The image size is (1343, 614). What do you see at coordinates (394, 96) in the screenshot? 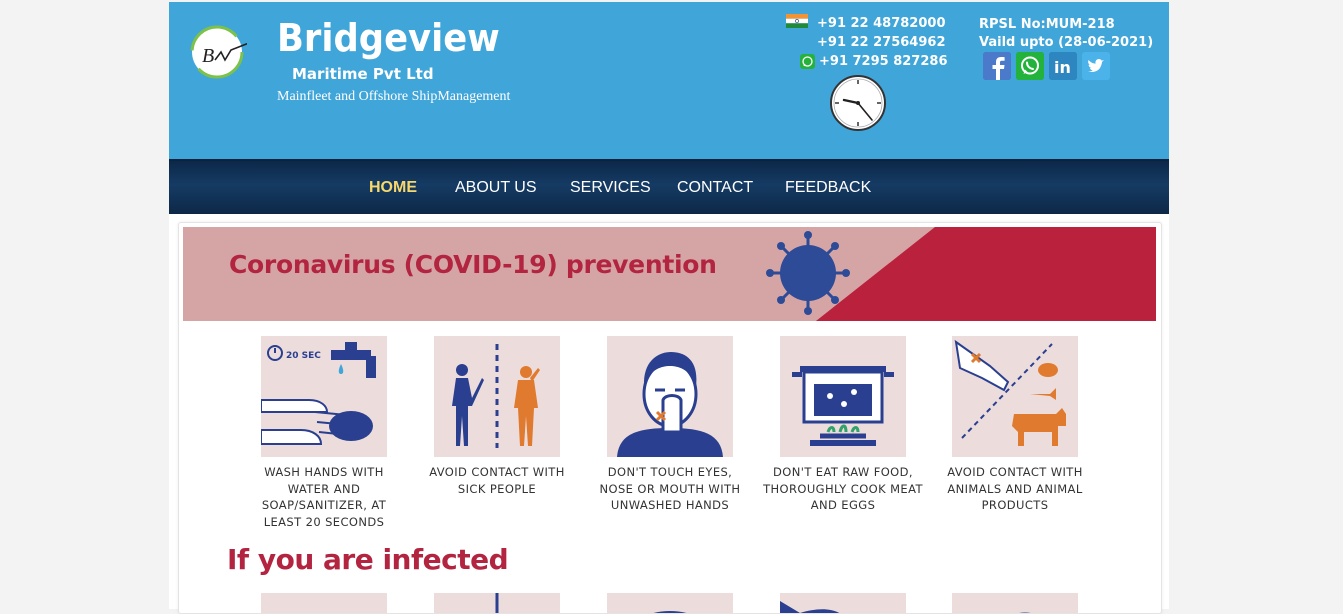
I see `brand-tagline: Mainfleet and Offshore ShipManagement` at bounding box center [394, 96].